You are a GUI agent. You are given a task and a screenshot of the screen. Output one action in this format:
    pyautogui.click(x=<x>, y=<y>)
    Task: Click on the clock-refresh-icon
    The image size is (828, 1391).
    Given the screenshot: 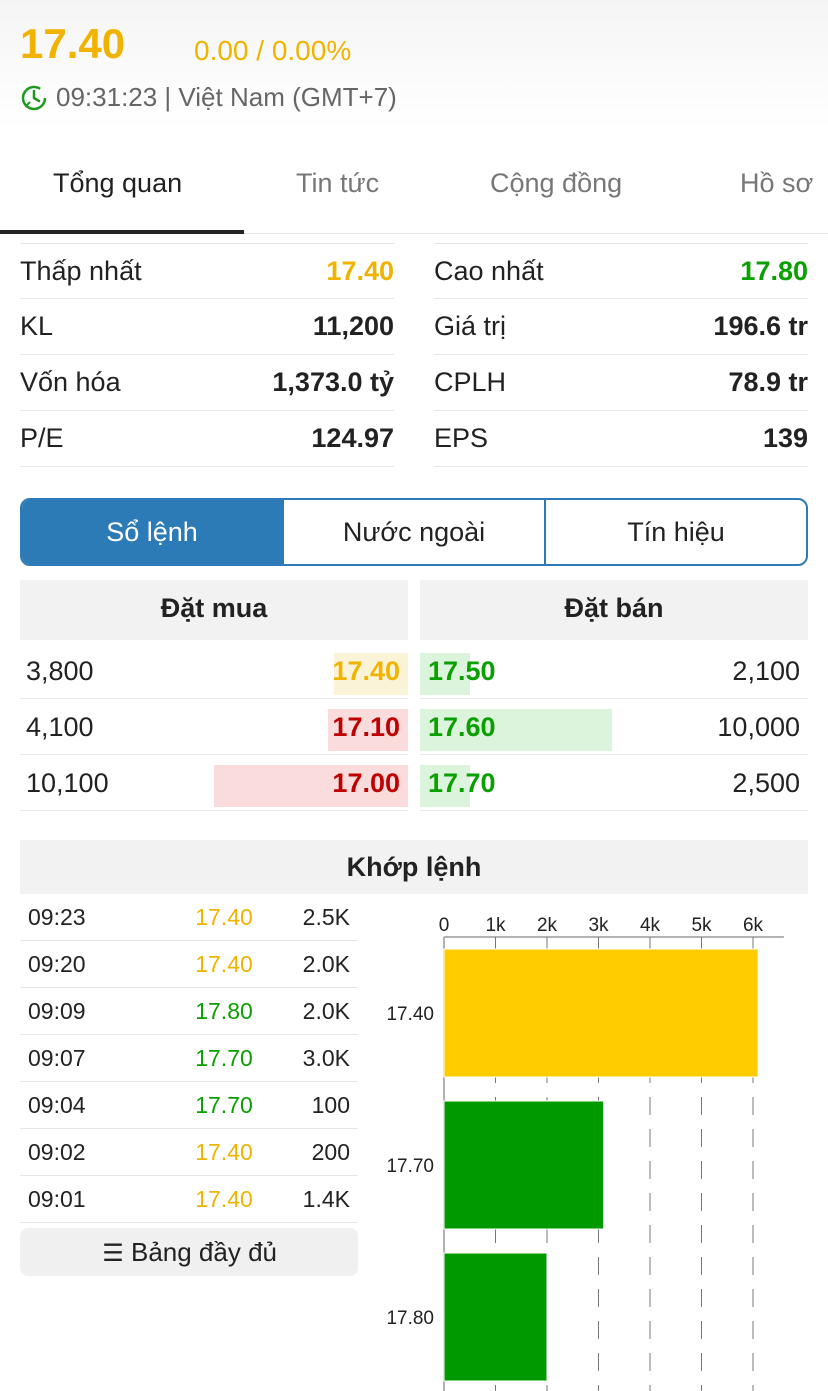 What is the action you would take?
    pyautogui.click(x=34, y=98)
    